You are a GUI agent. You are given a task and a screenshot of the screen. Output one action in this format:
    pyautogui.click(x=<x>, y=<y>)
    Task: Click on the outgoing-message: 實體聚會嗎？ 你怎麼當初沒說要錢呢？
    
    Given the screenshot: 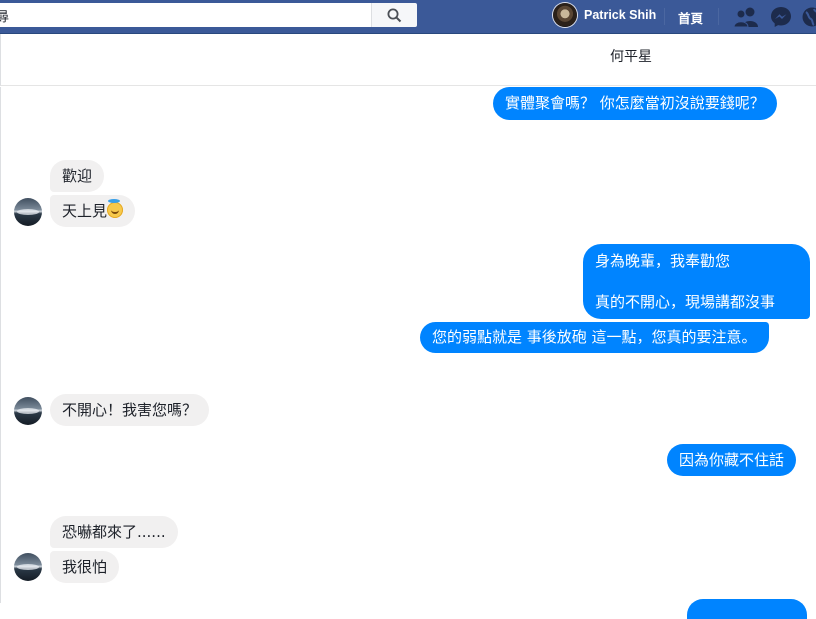 What is the action you would take?
    pyautogui.click(x=635, y=103)
    